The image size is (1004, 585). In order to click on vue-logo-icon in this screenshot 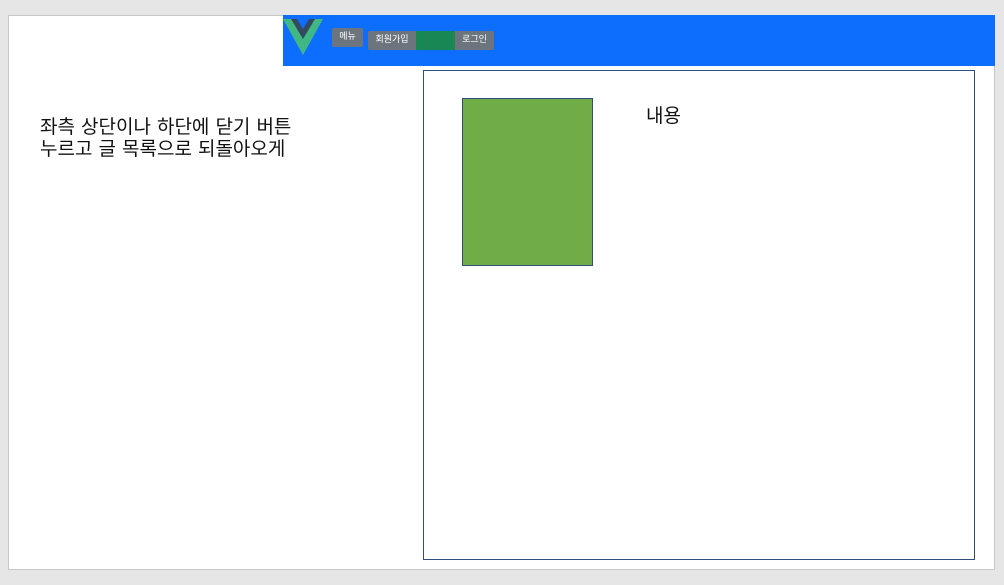, I will do `click(303, 37)`.